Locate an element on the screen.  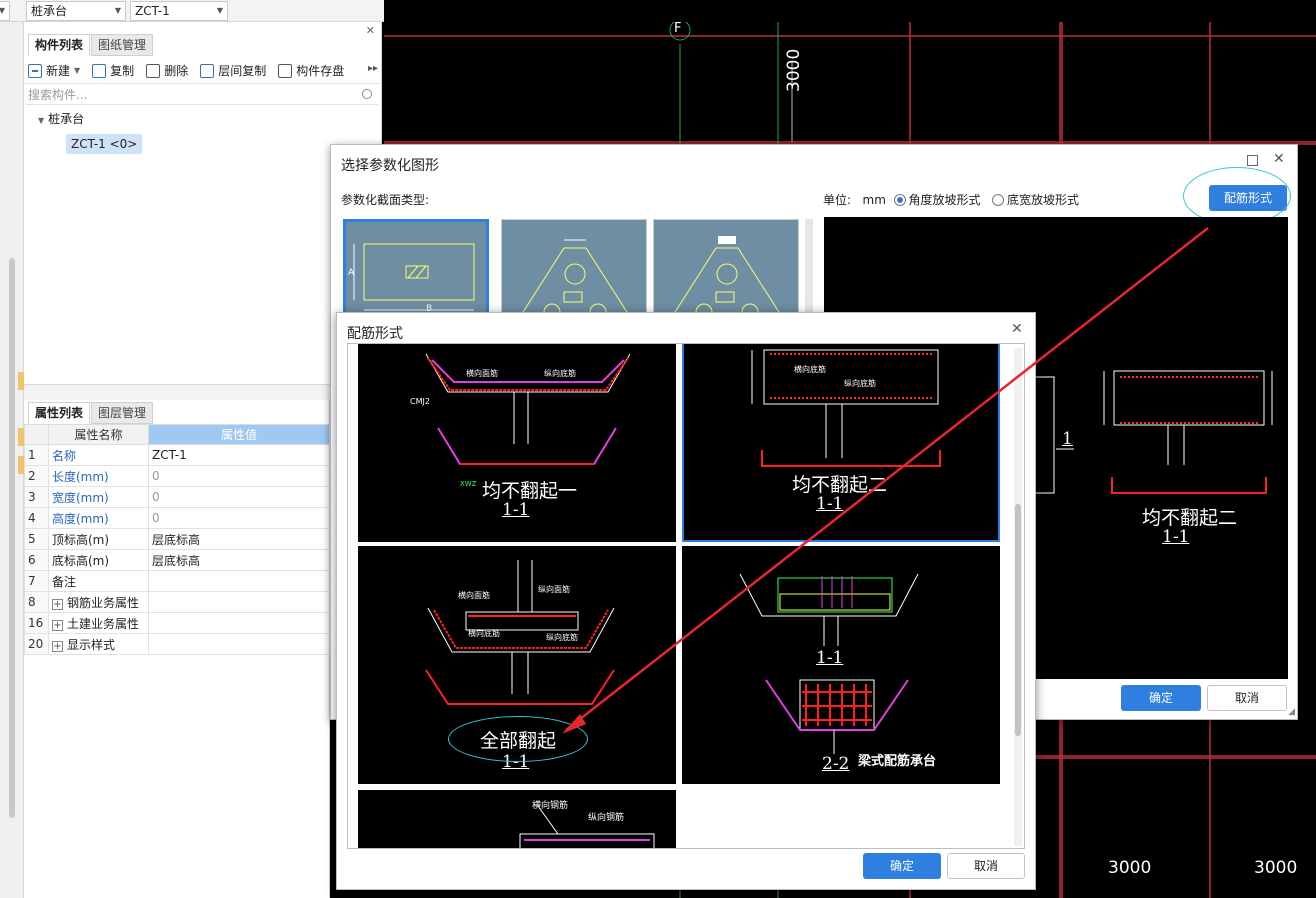
property-value: ZCT-1 is located at coordinates (239, 455).